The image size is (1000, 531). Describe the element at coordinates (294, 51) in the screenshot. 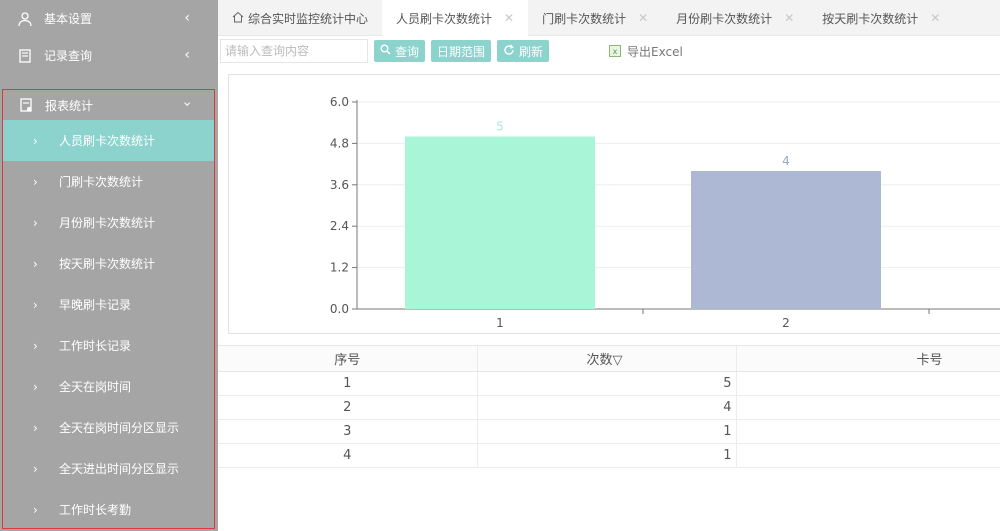

I see `search-input` at that location.